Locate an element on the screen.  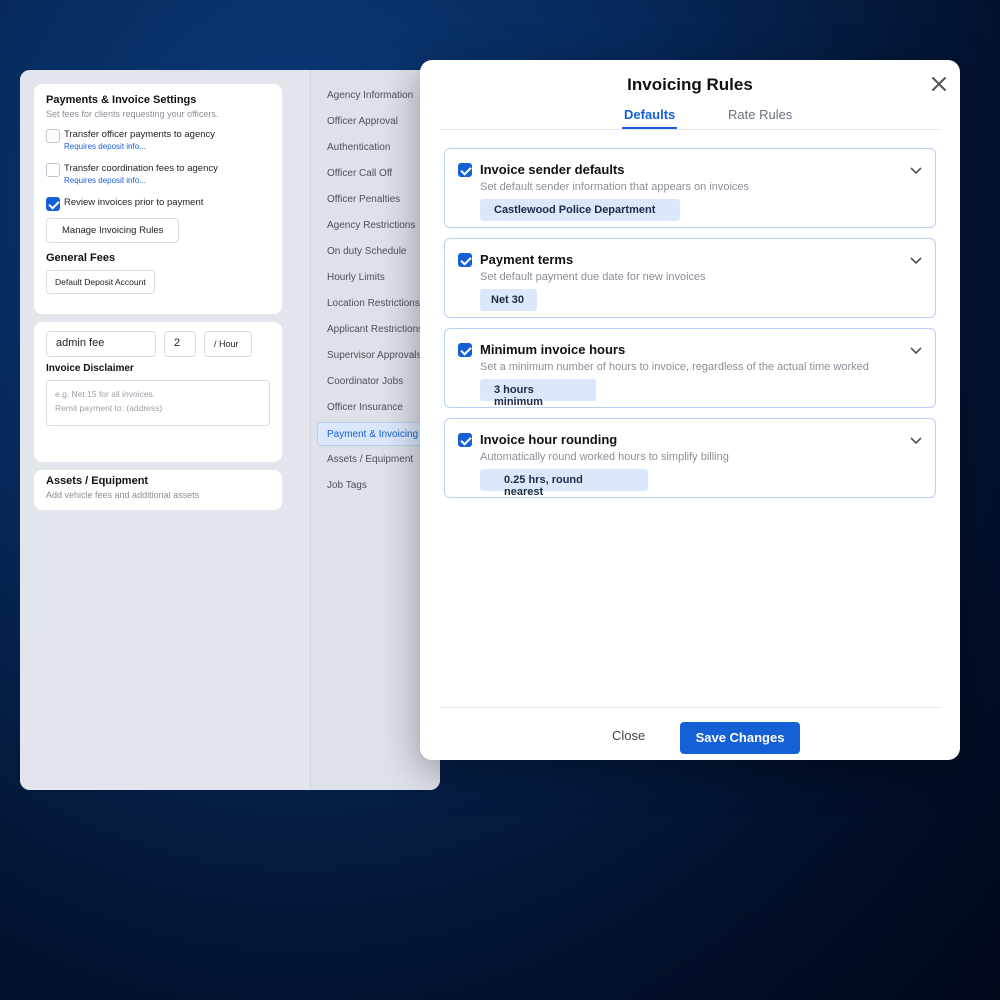
close-button: Close is located at coordinates (628, 735).